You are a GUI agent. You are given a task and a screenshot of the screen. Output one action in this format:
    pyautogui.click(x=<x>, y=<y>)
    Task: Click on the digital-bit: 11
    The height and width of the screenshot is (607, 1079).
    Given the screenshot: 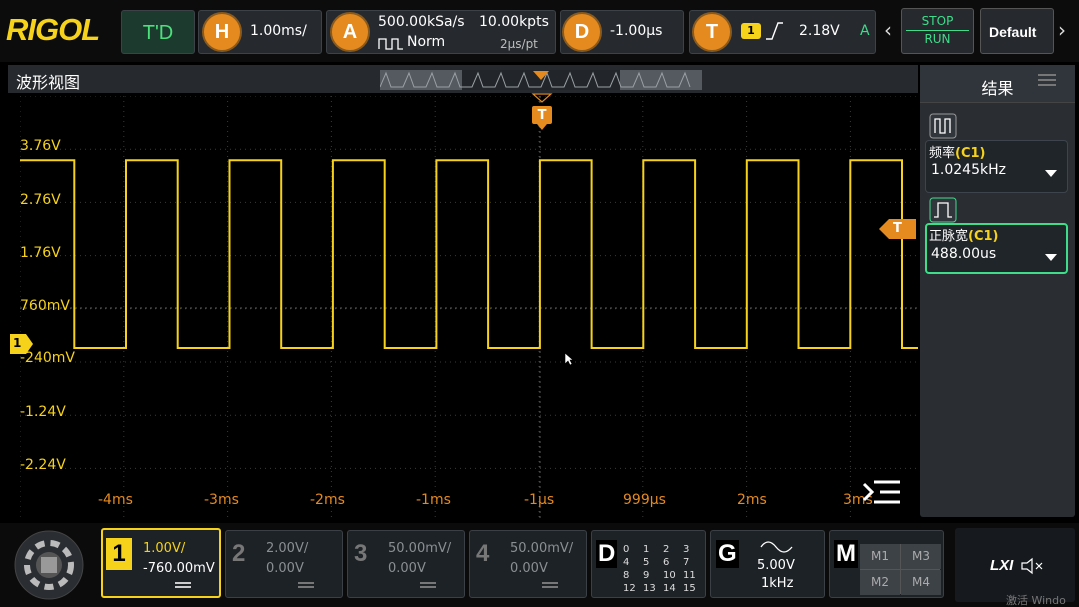 What is the action you would take?
    pyautogui.click(x=689, y=575)
    